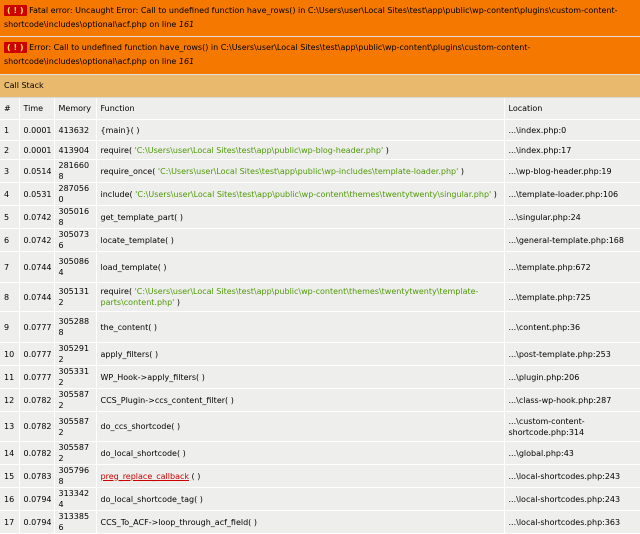  I want to click on location-file: ...\wp-blog-header.php, so click(553, 171).